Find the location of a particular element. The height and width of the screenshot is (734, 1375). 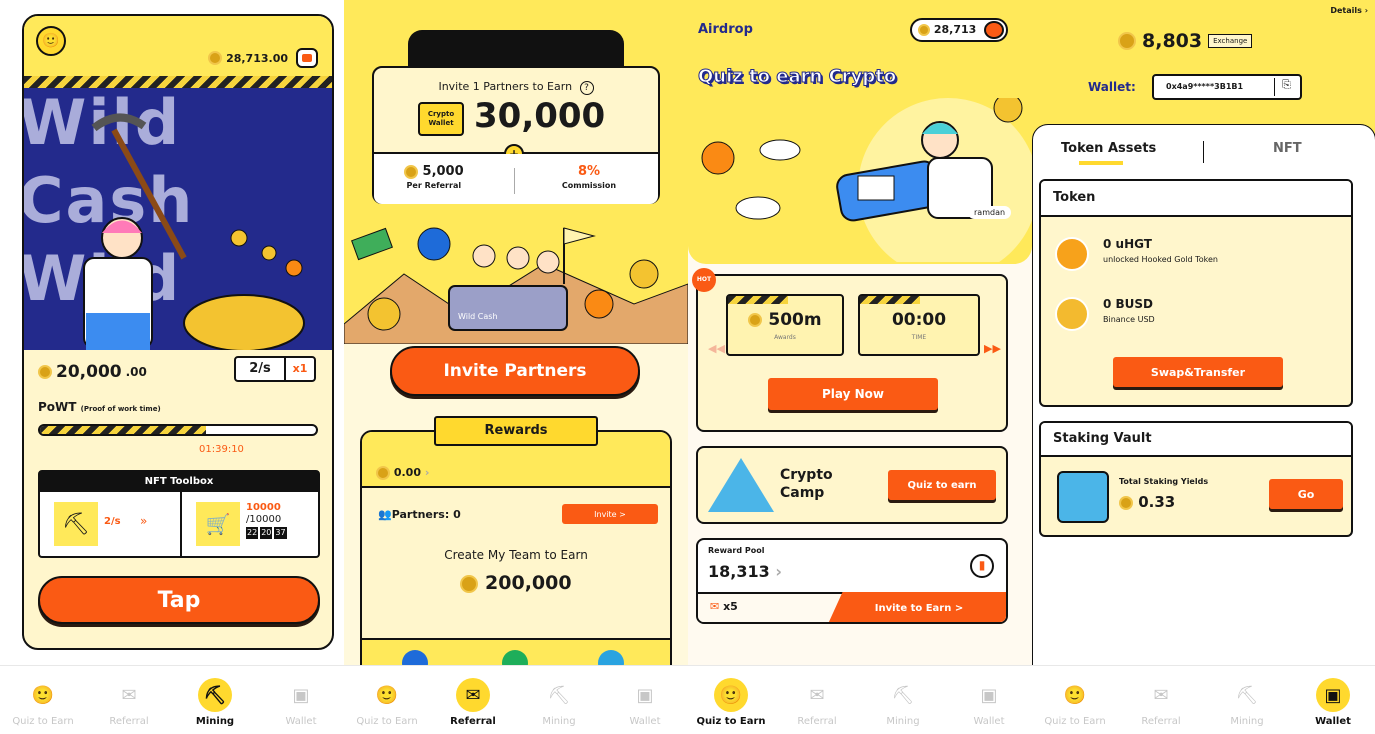

hot-badge: HOT is located at coordinates (704, 280).